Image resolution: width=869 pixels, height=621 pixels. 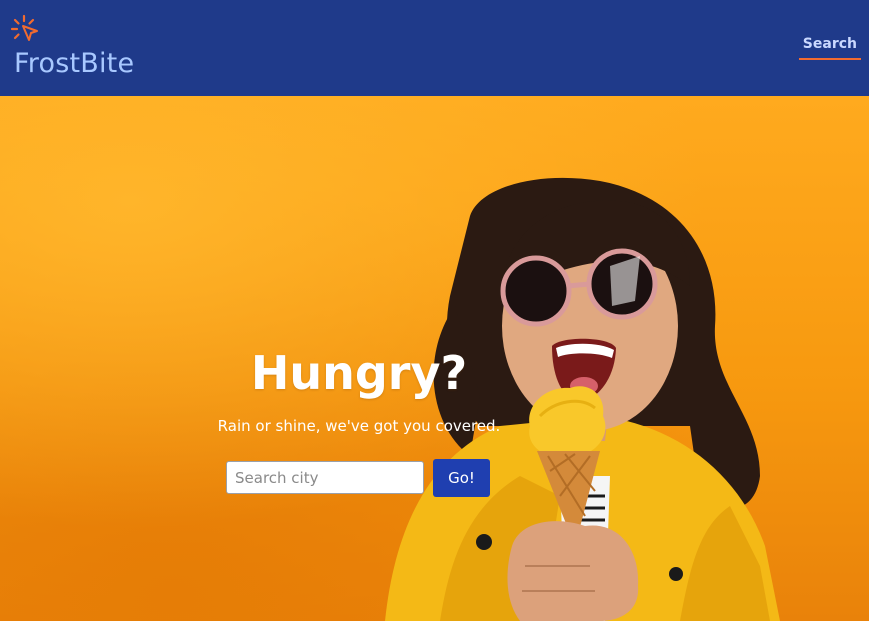 I want to click on city-search-input, so click(x=325, y=477).